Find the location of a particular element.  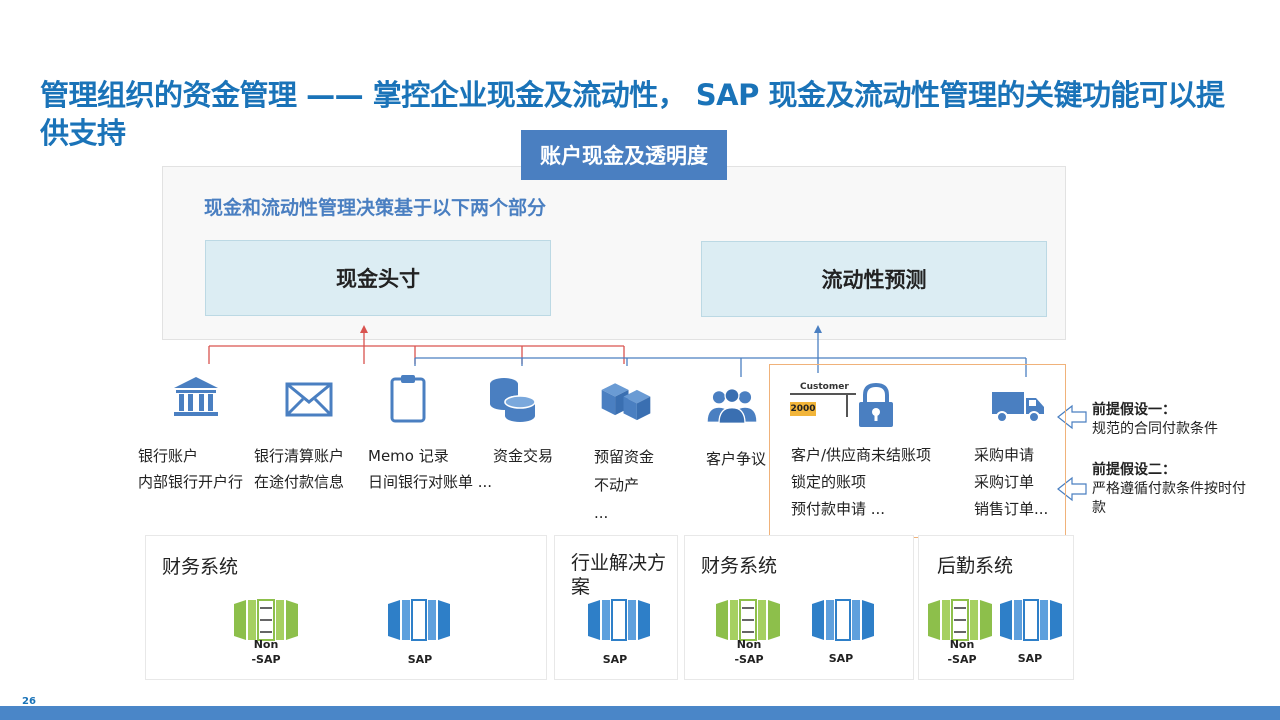

source-label: 客户争议 is located at coordinates (736, 459).